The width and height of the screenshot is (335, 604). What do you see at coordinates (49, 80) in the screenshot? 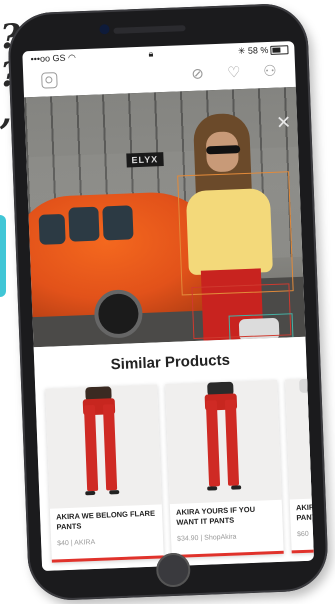
I see `instagram-icon` at bounding box center [49, 80].